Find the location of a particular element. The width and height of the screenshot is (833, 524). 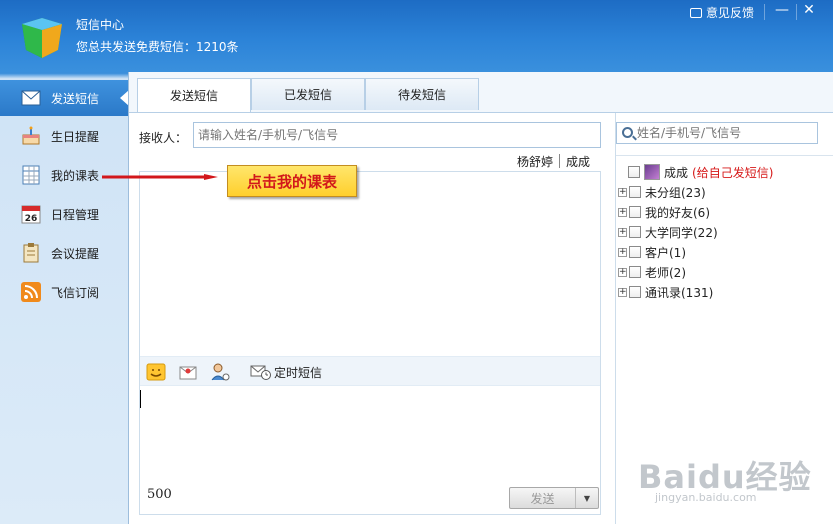

sms-send-icon is located at coordinates (31, 98).